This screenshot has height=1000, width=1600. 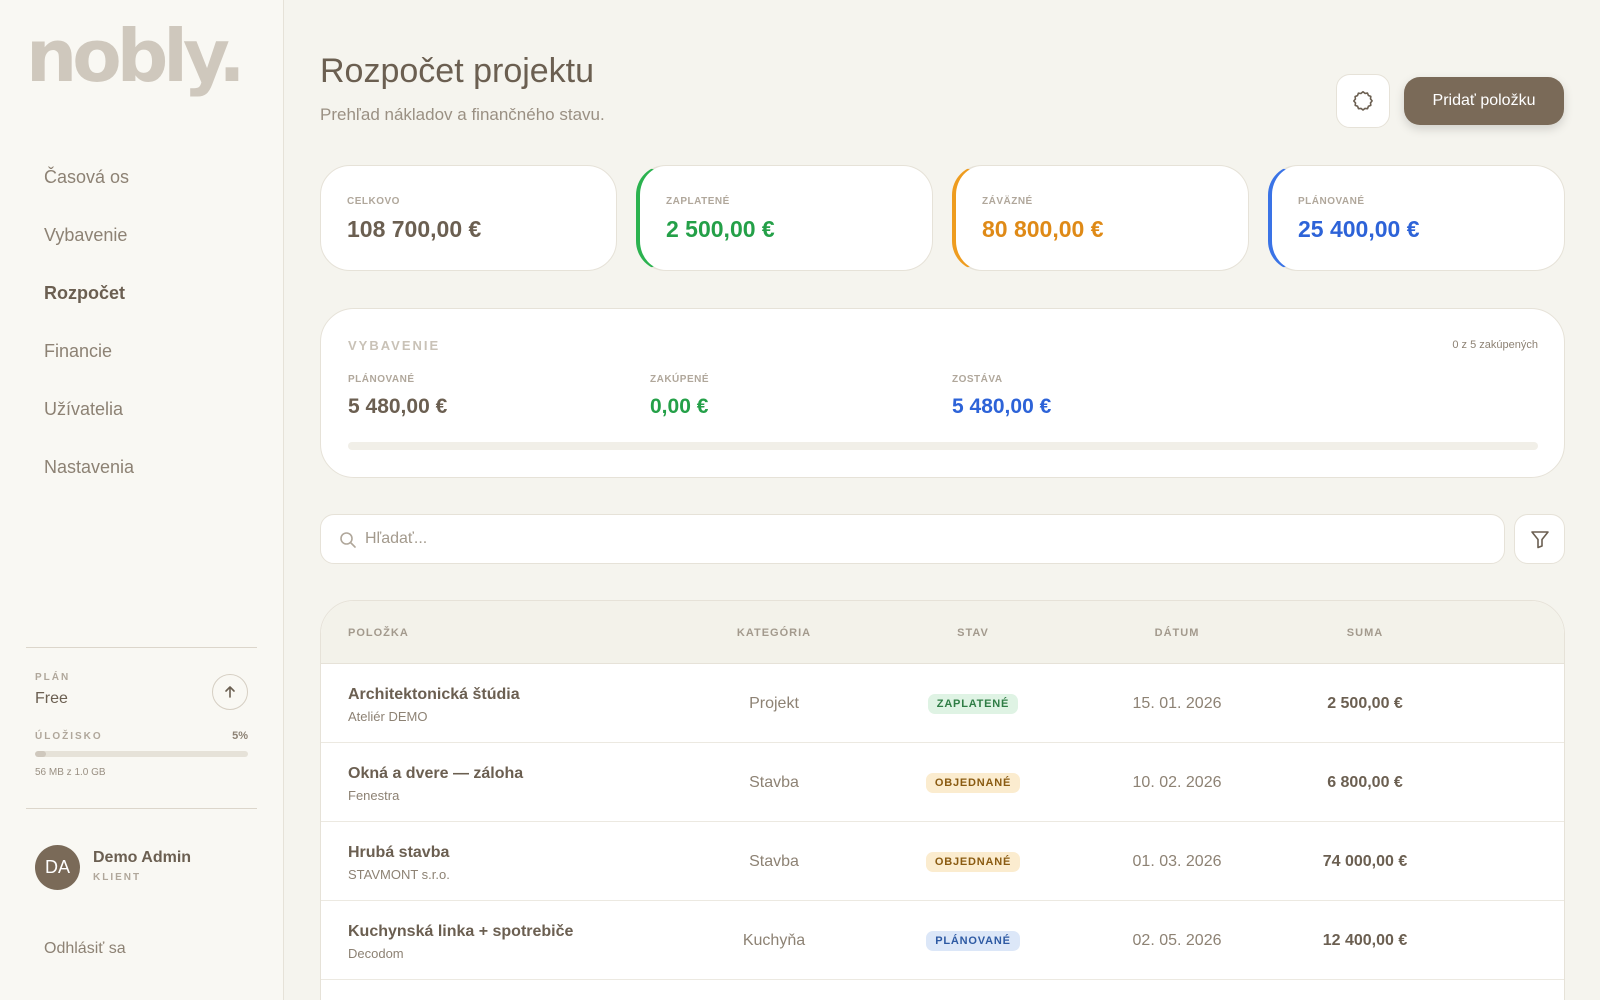 I want to click on equipment-planned: PLÁNOVANÉ 5 480,00 €, so click(x=397, y=396).